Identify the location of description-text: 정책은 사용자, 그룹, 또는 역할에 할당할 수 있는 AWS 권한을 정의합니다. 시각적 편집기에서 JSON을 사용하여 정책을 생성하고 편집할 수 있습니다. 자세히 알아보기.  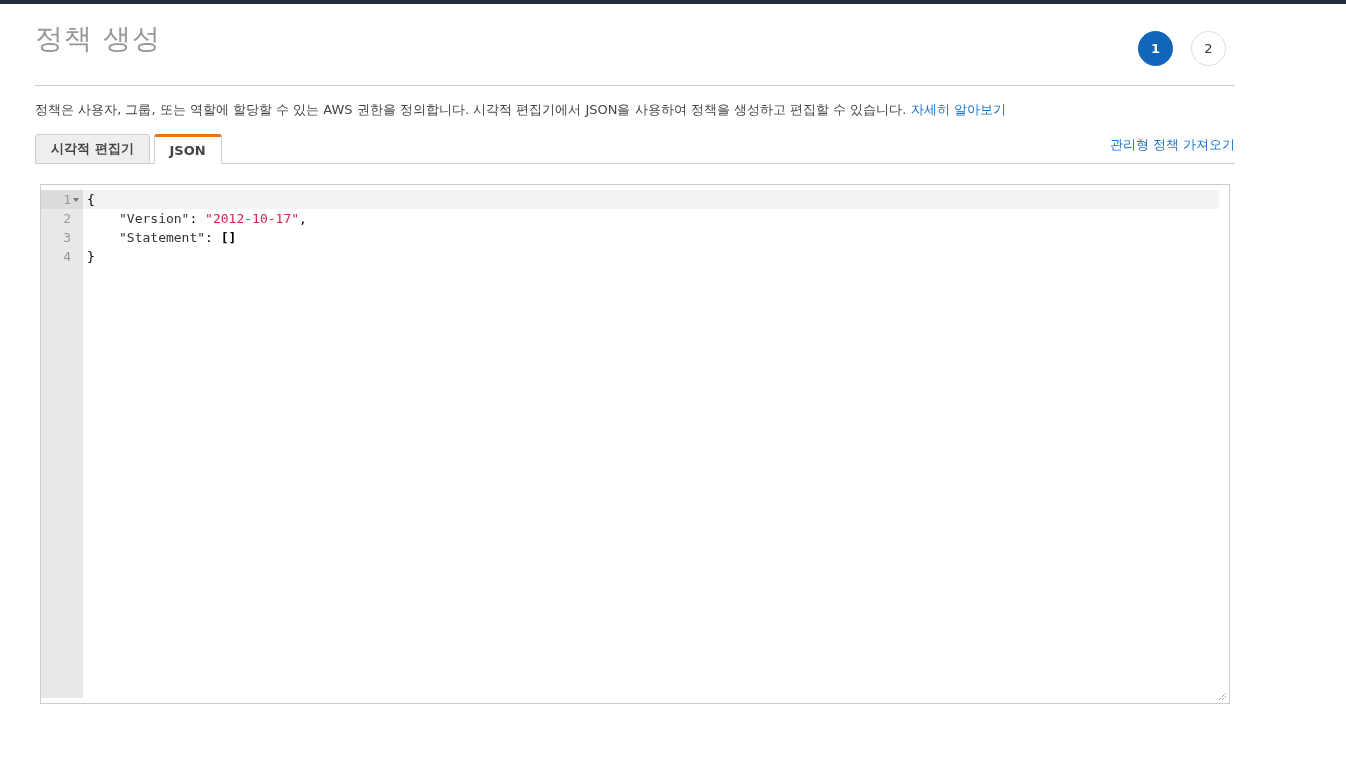
(521, 110).